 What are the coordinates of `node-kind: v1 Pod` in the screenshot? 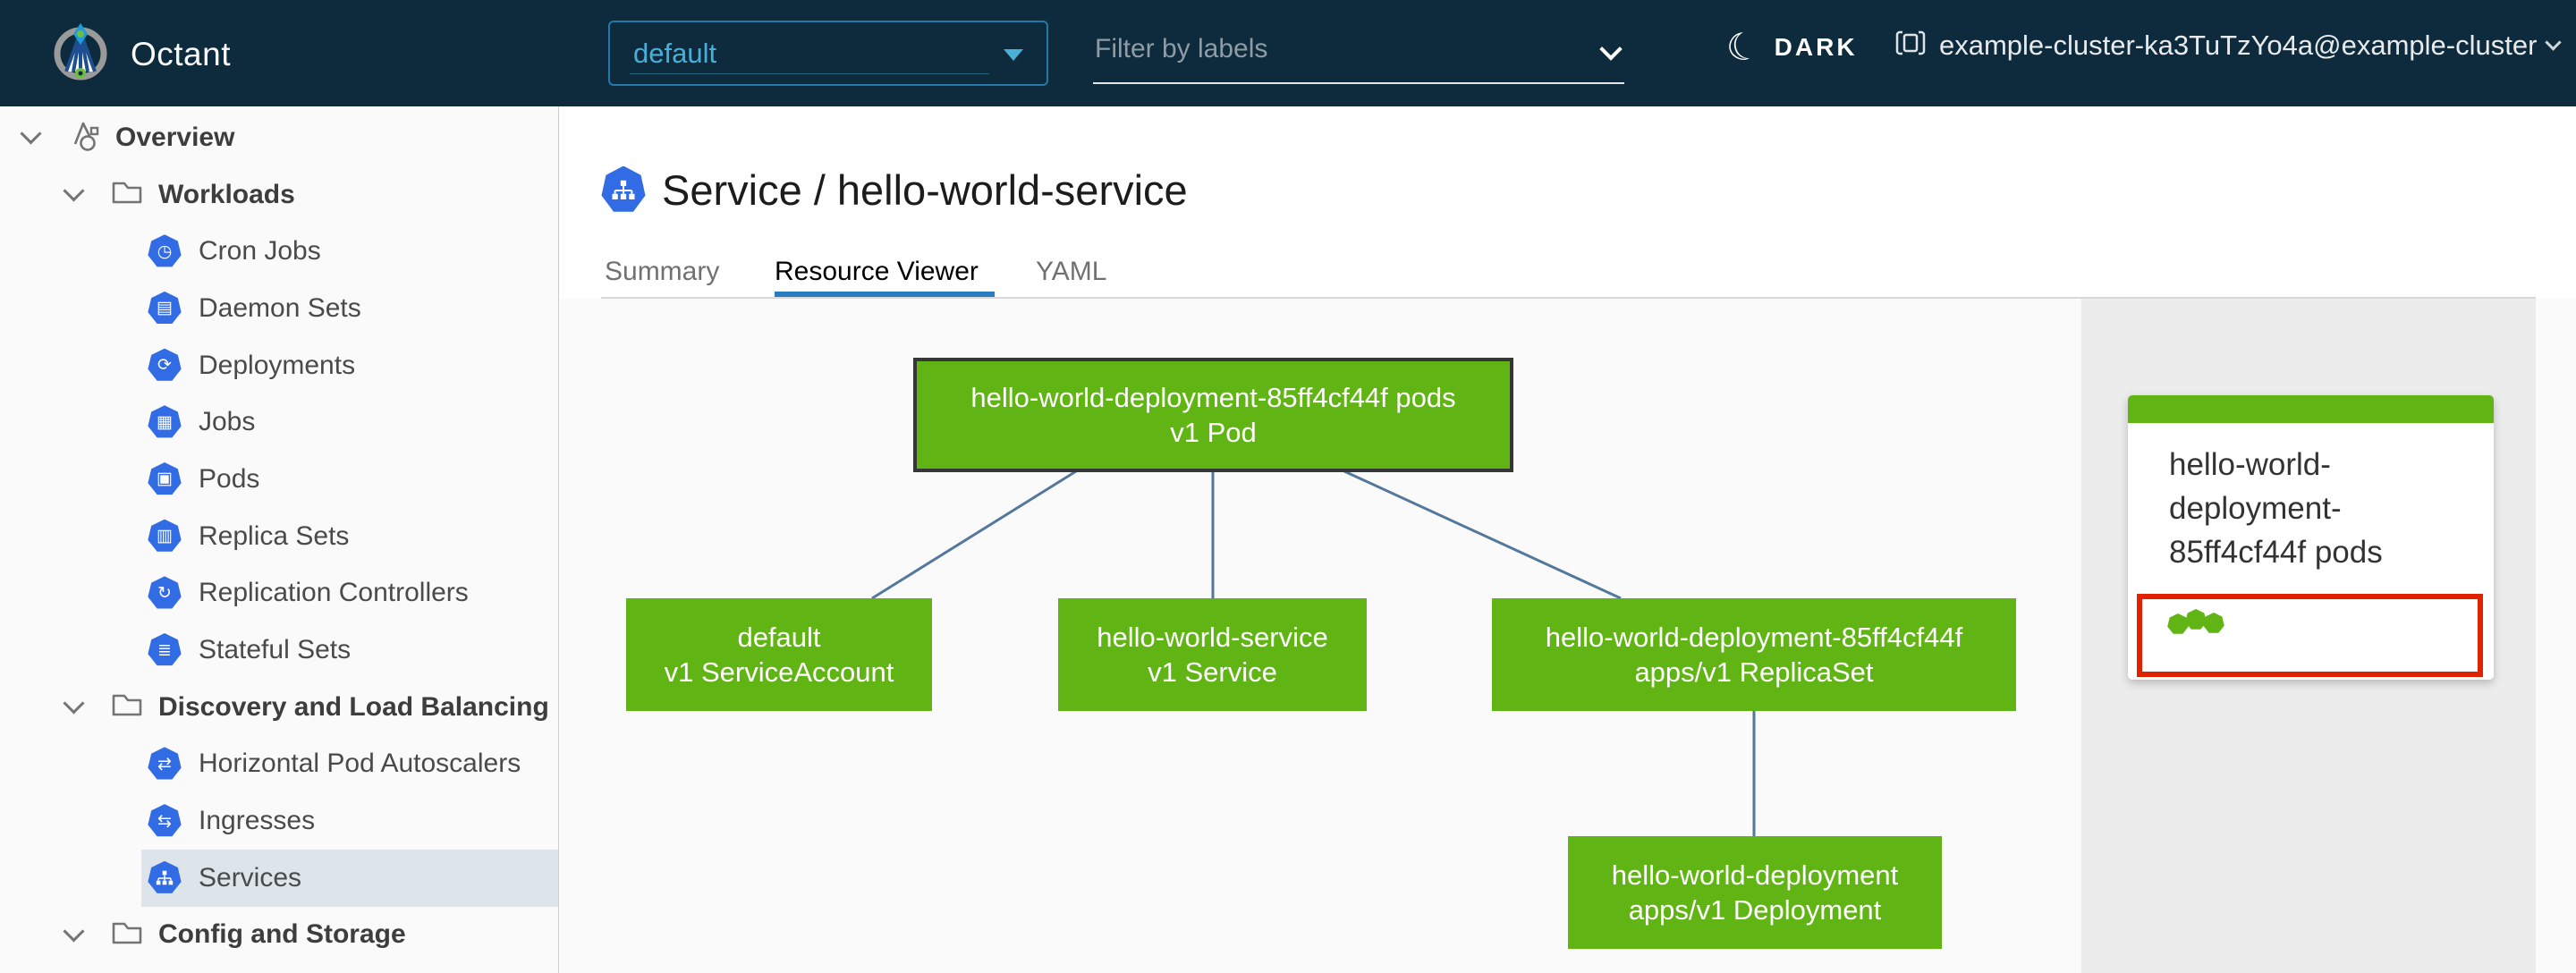 It's located at (1213, 432).